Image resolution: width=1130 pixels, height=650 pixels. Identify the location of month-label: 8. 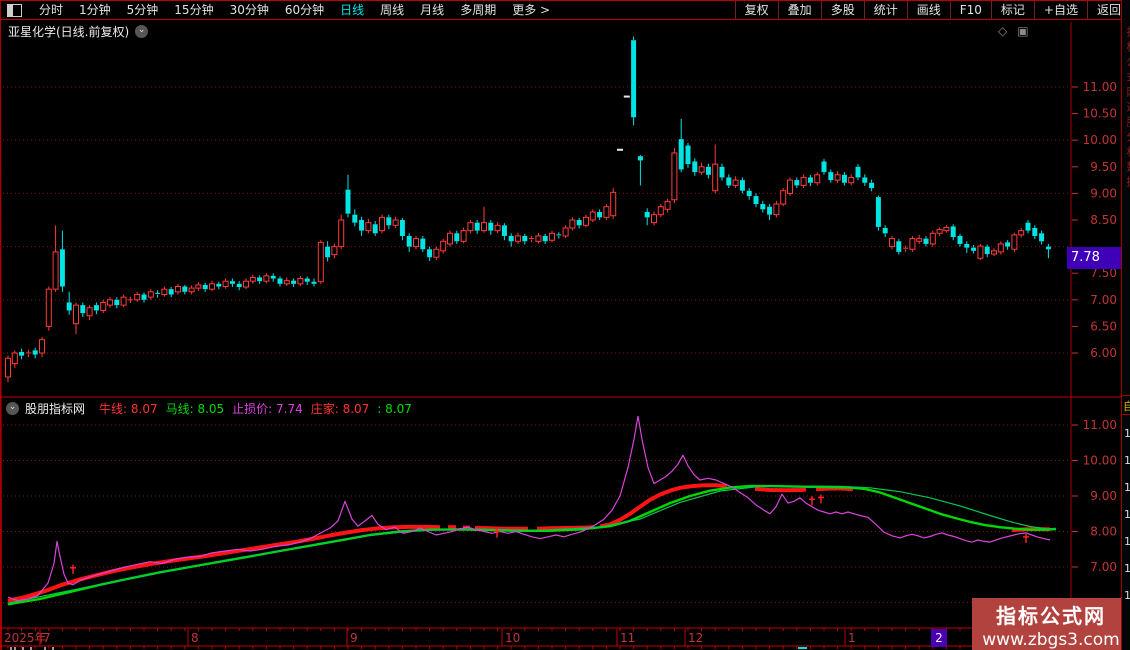
(195, 638).